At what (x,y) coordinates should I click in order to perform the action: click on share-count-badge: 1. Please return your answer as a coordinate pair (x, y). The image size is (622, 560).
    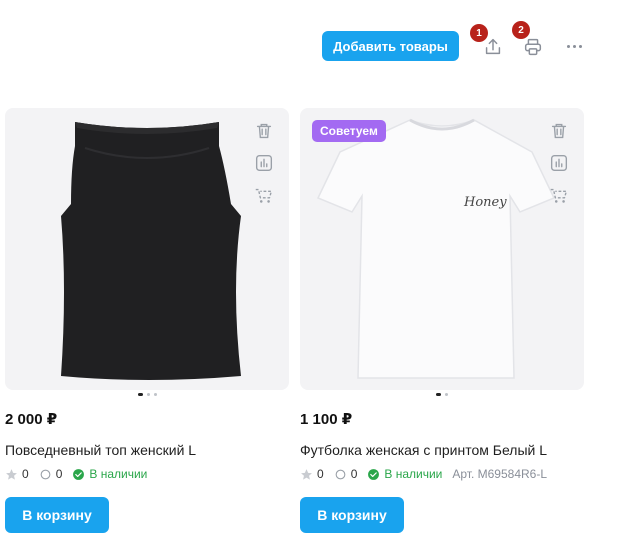
    Looking at the image, I should click on (479, 33).